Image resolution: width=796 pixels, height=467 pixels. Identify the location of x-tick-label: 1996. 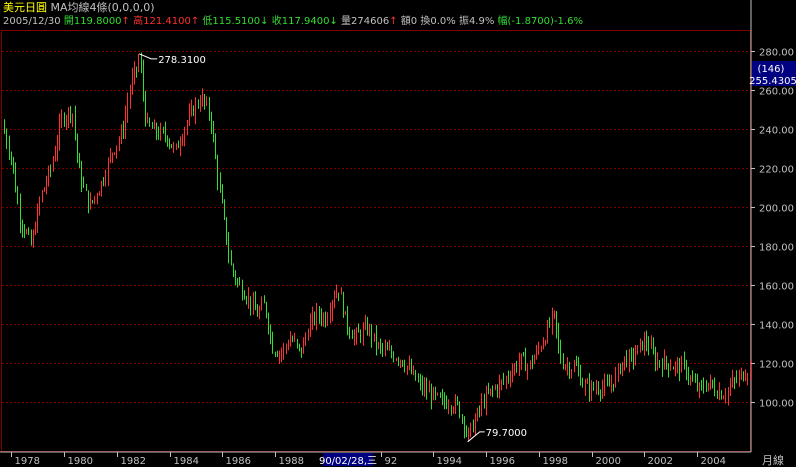
(502, 461).